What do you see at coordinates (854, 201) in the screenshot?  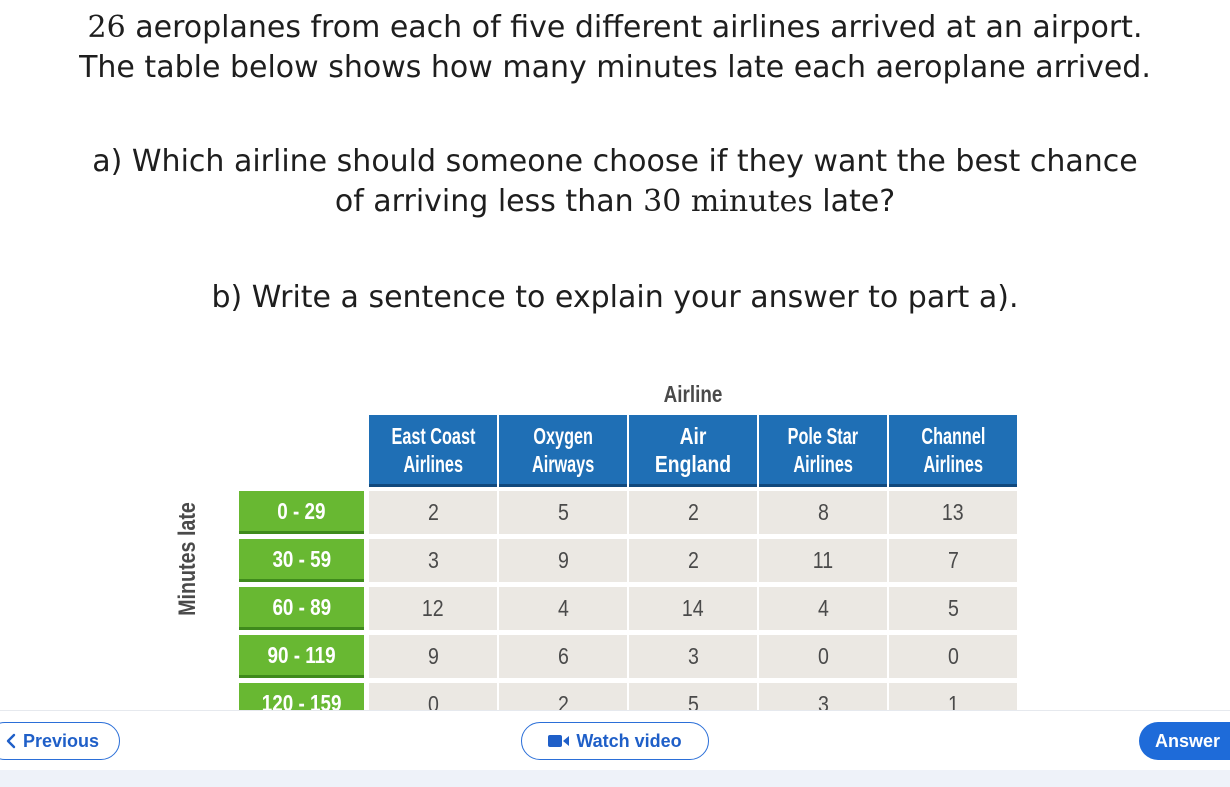 I see `part-a-text-post: late?` at bounding box center [854, 201].